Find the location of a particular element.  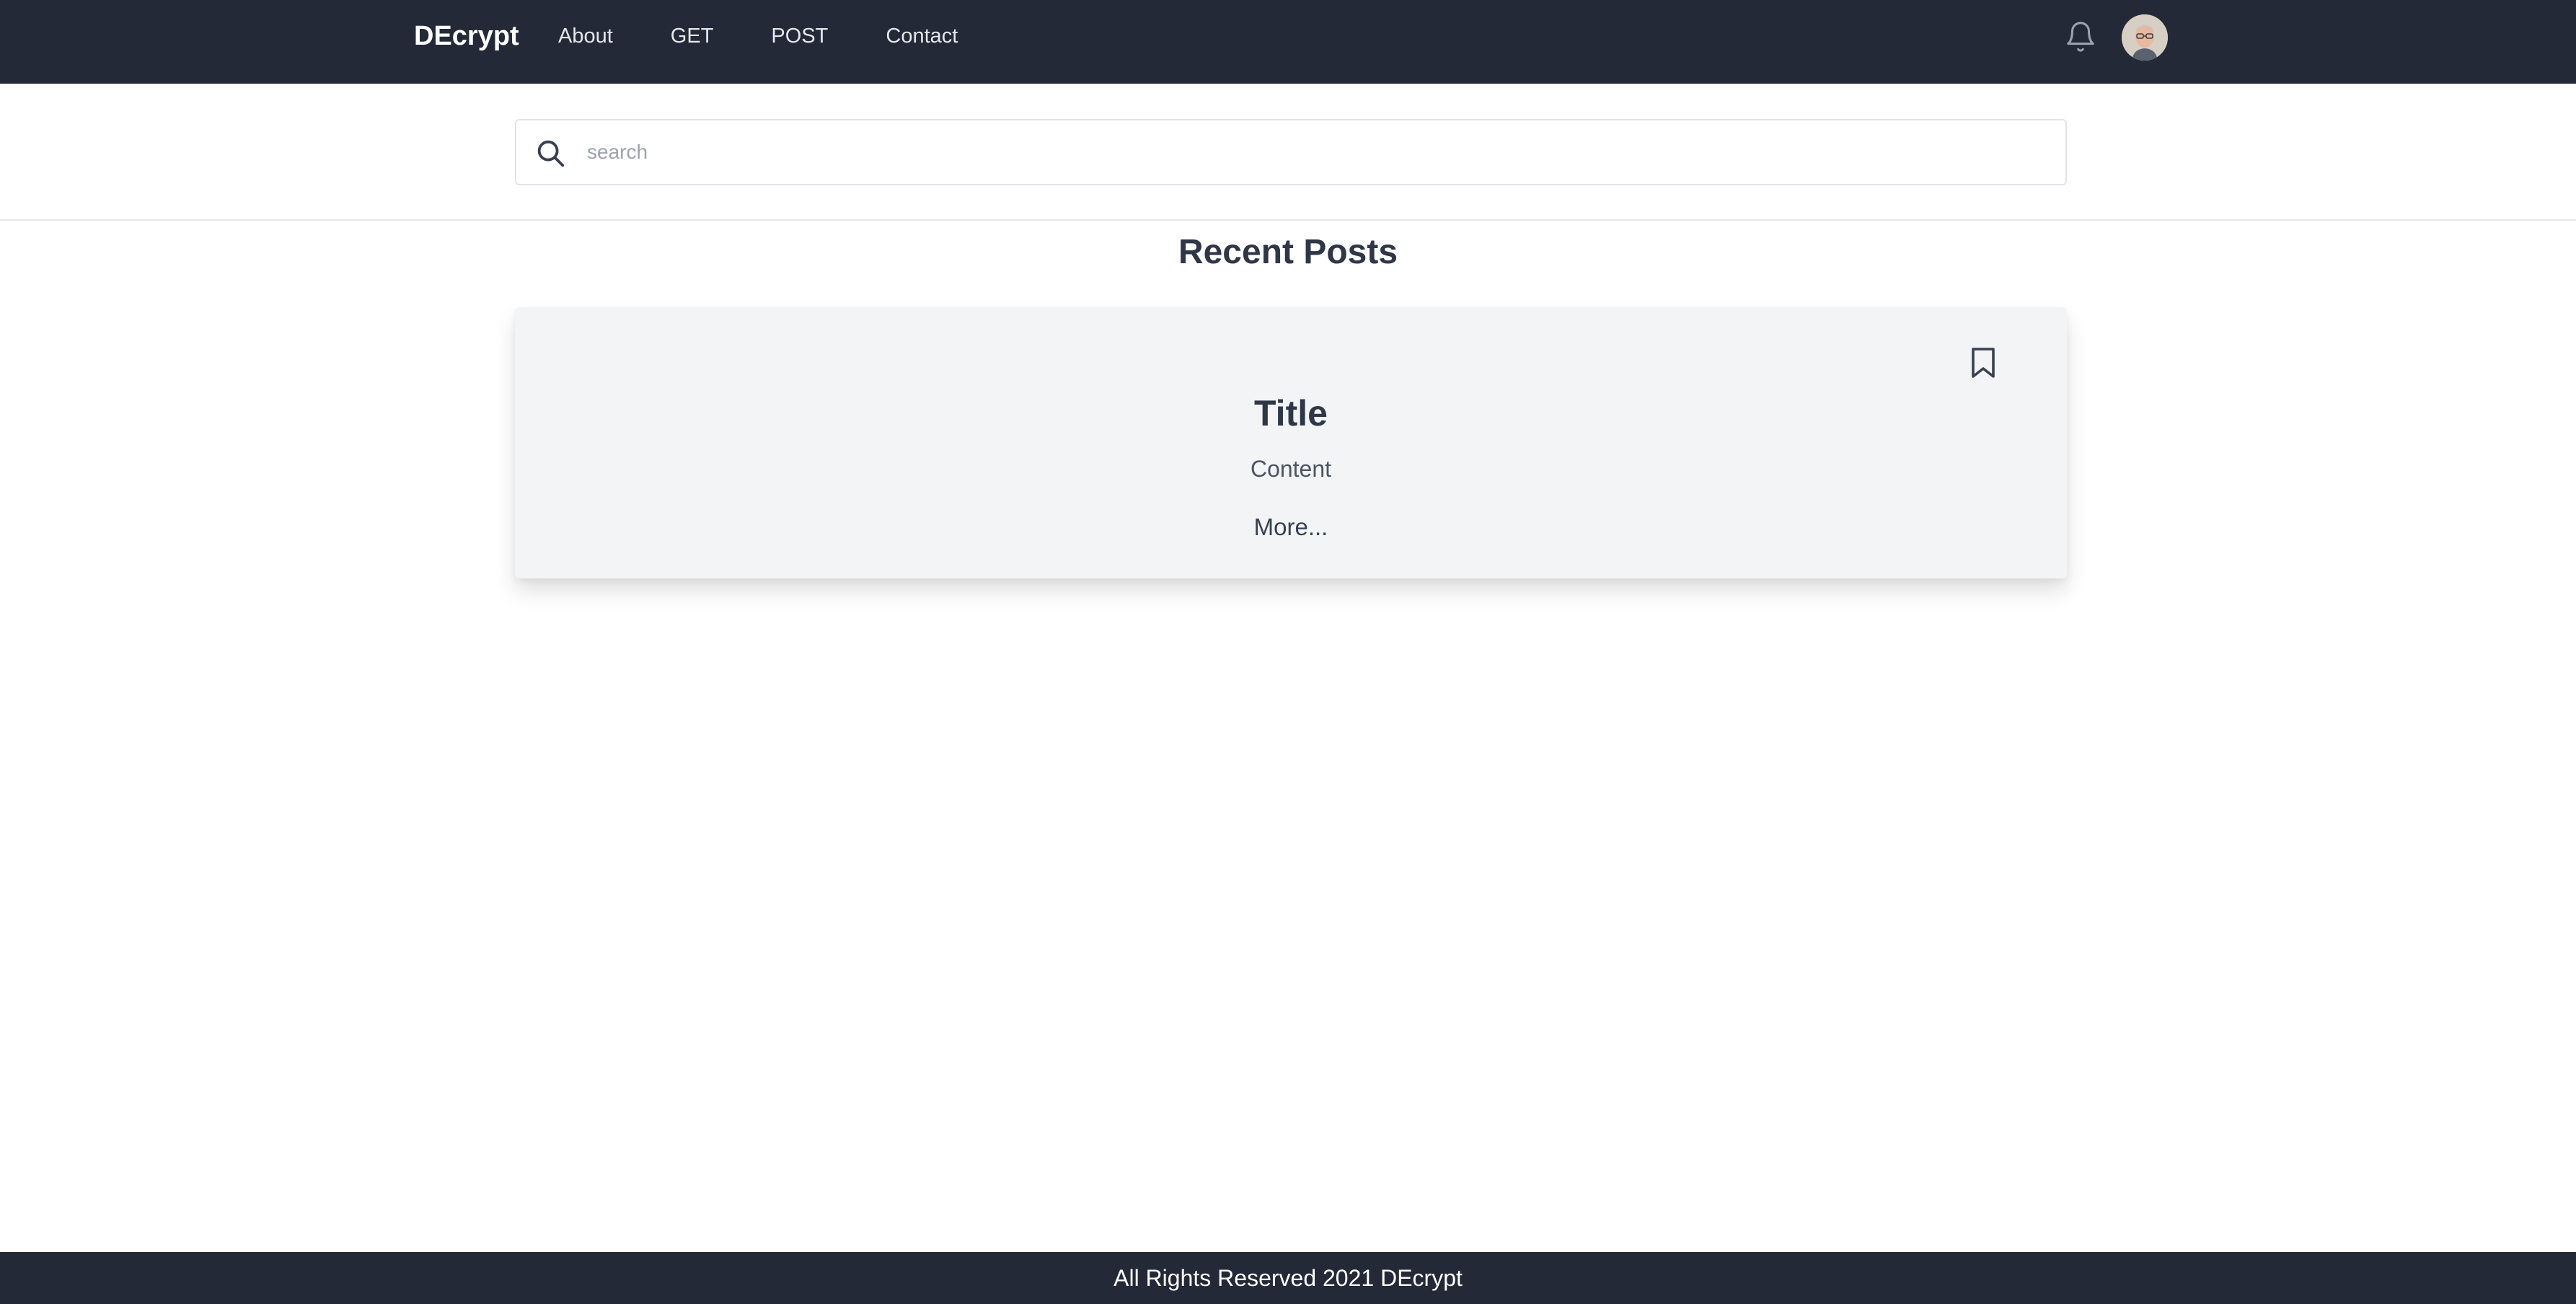

bell-icon is located at coordinates (2080, 36).